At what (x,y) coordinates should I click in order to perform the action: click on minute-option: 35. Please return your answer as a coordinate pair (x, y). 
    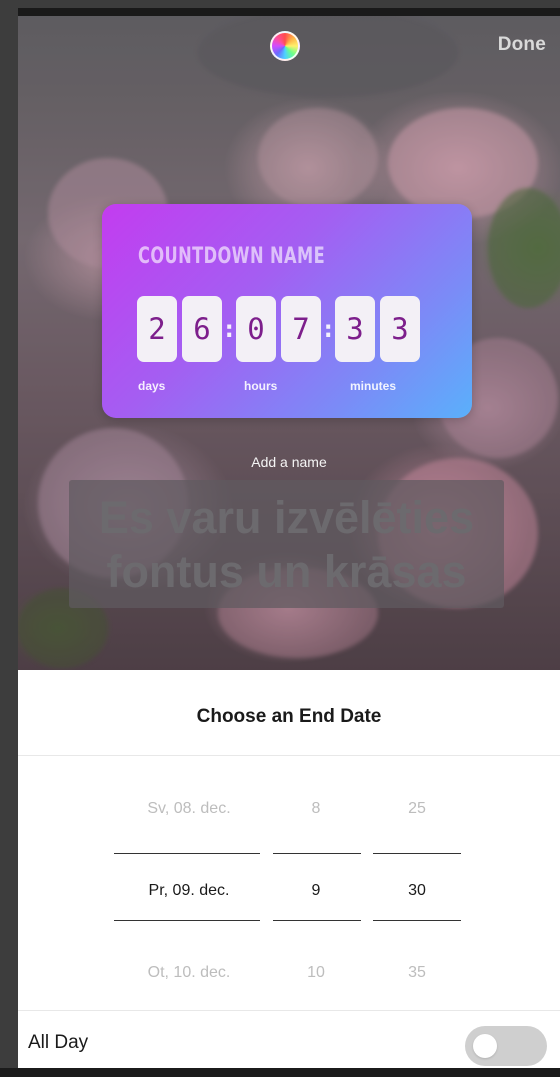
    Looking at the image, I should click on (417, 973).